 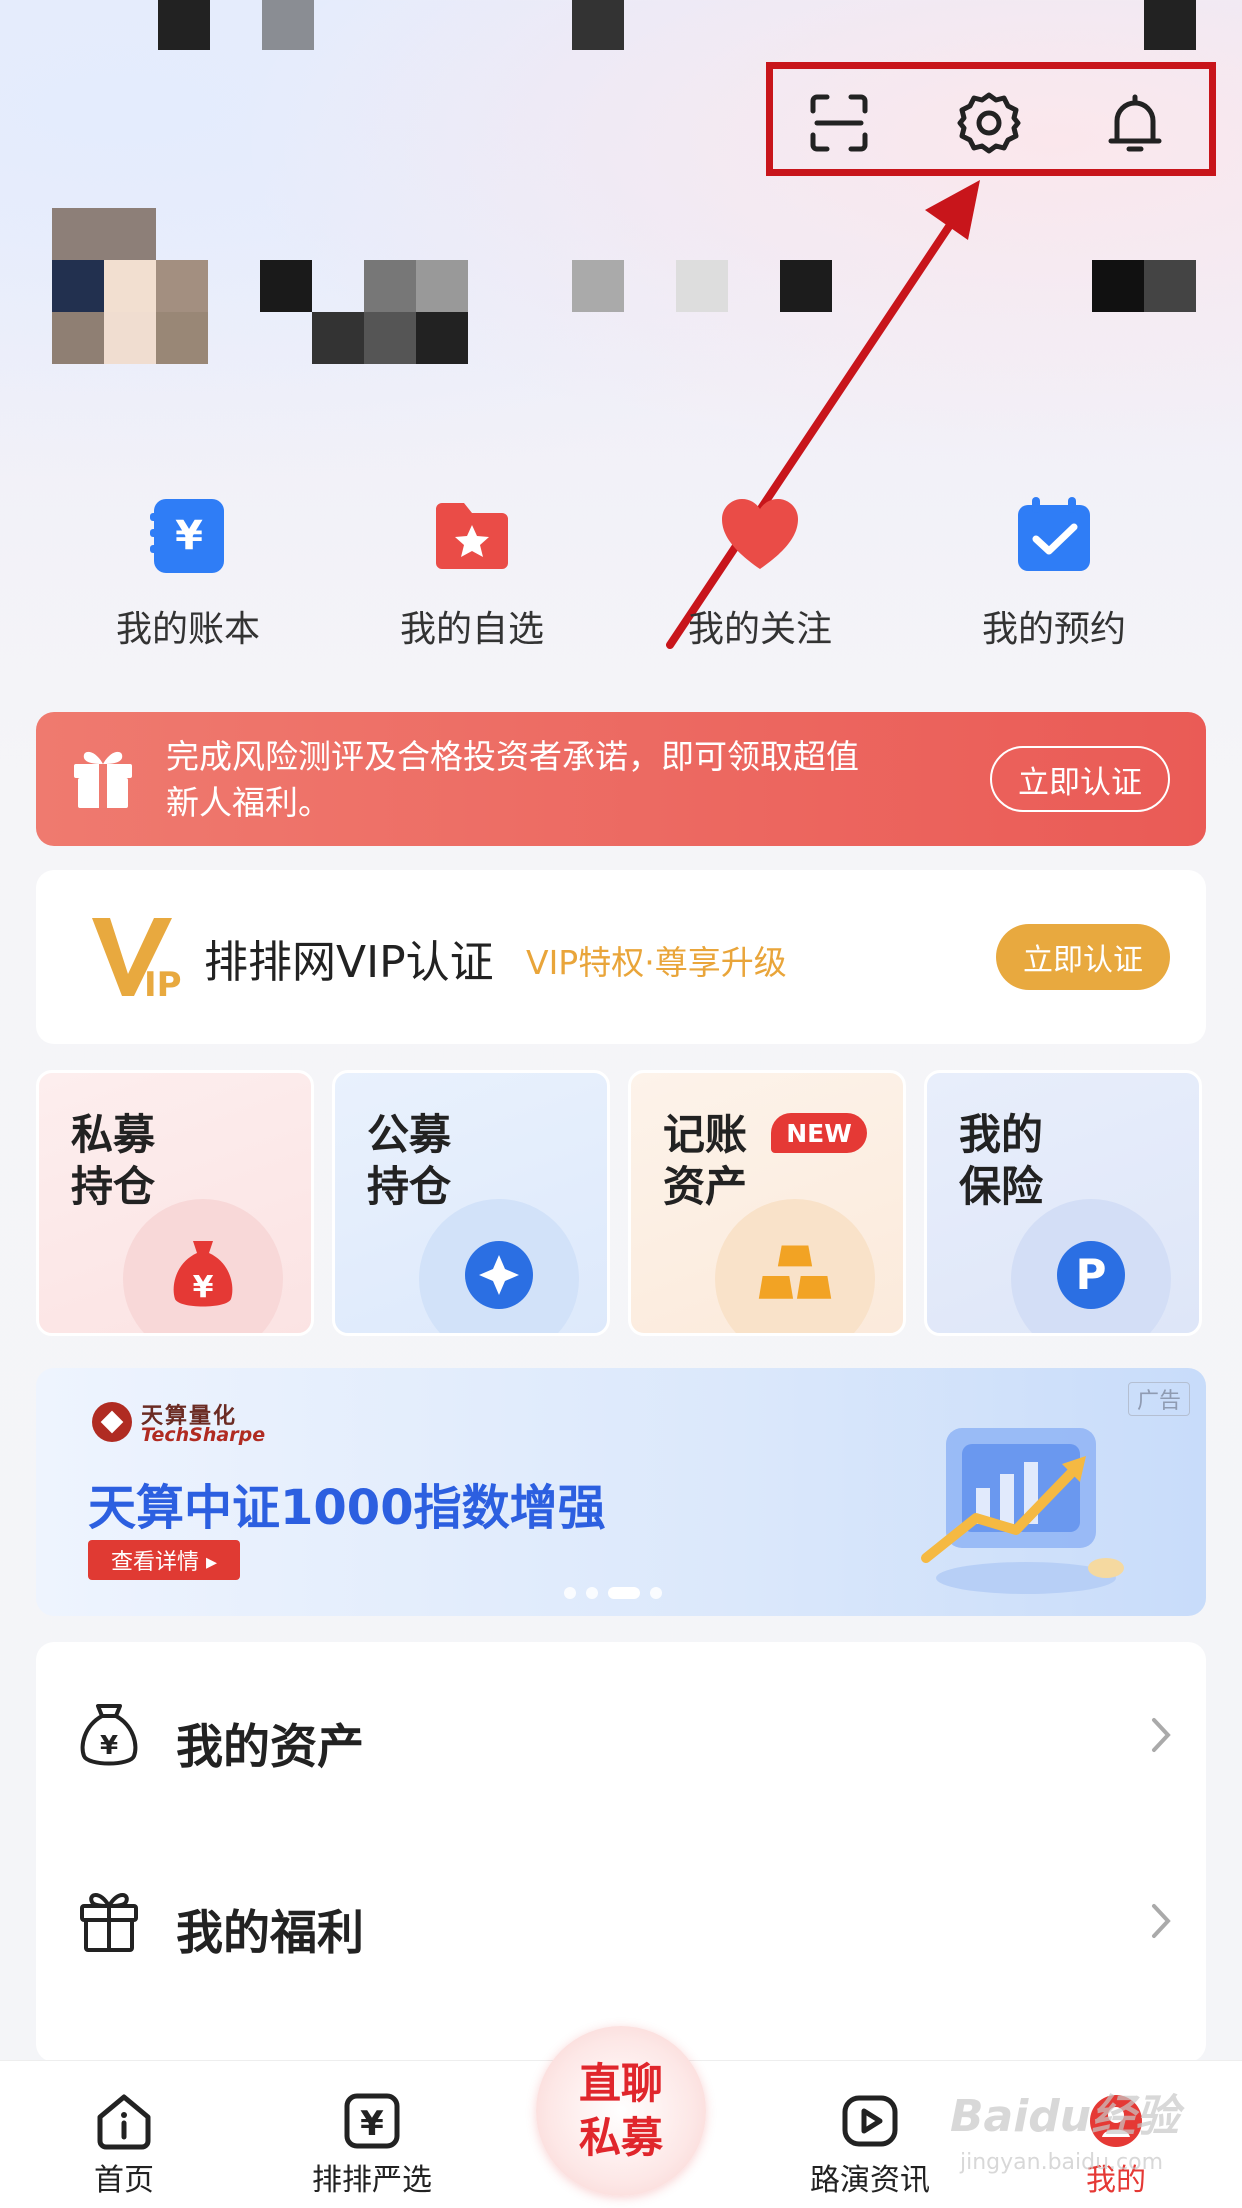 I want to click on tile-public-fund-holdings: 公募 持仓, so click(x=471, y=1203).